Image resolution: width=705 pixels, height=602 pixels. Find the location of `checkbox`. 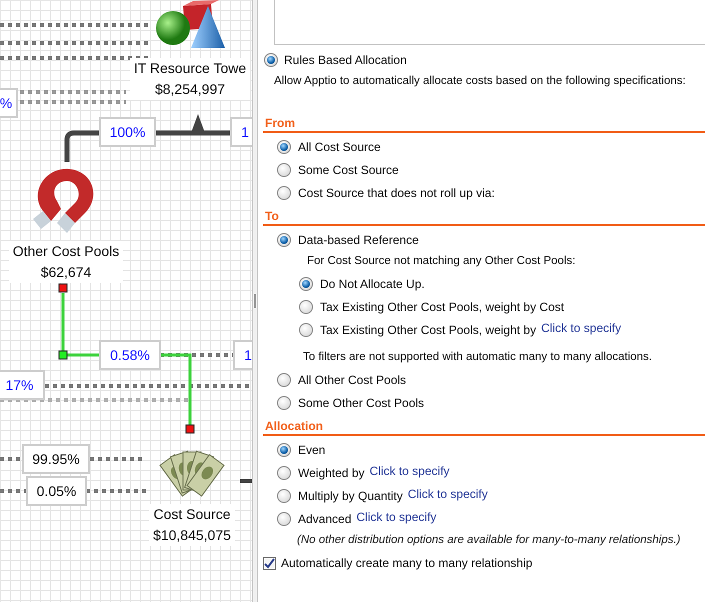

checkbox is located at coordinates (269, 563).